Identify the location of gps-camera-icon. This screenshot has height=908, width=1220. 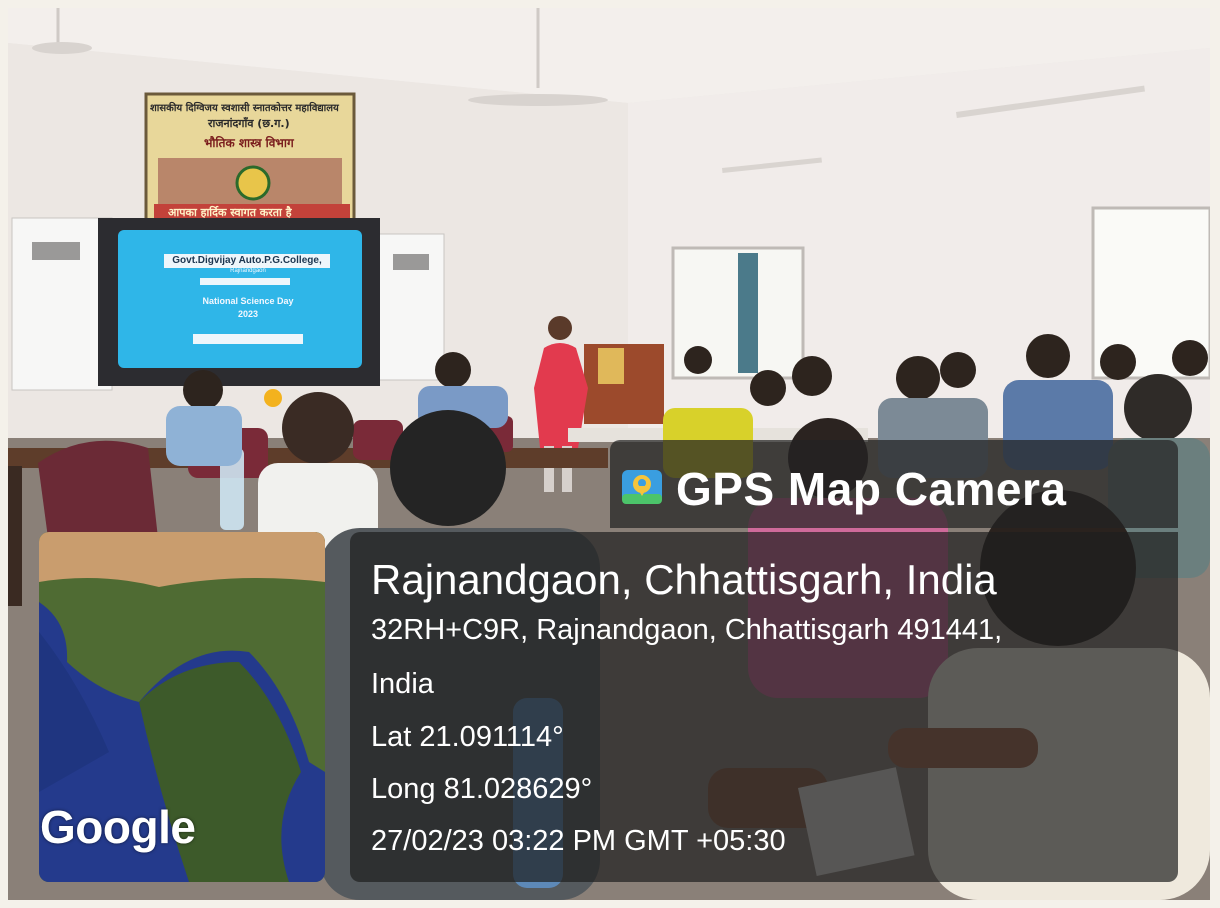
(642, 486).